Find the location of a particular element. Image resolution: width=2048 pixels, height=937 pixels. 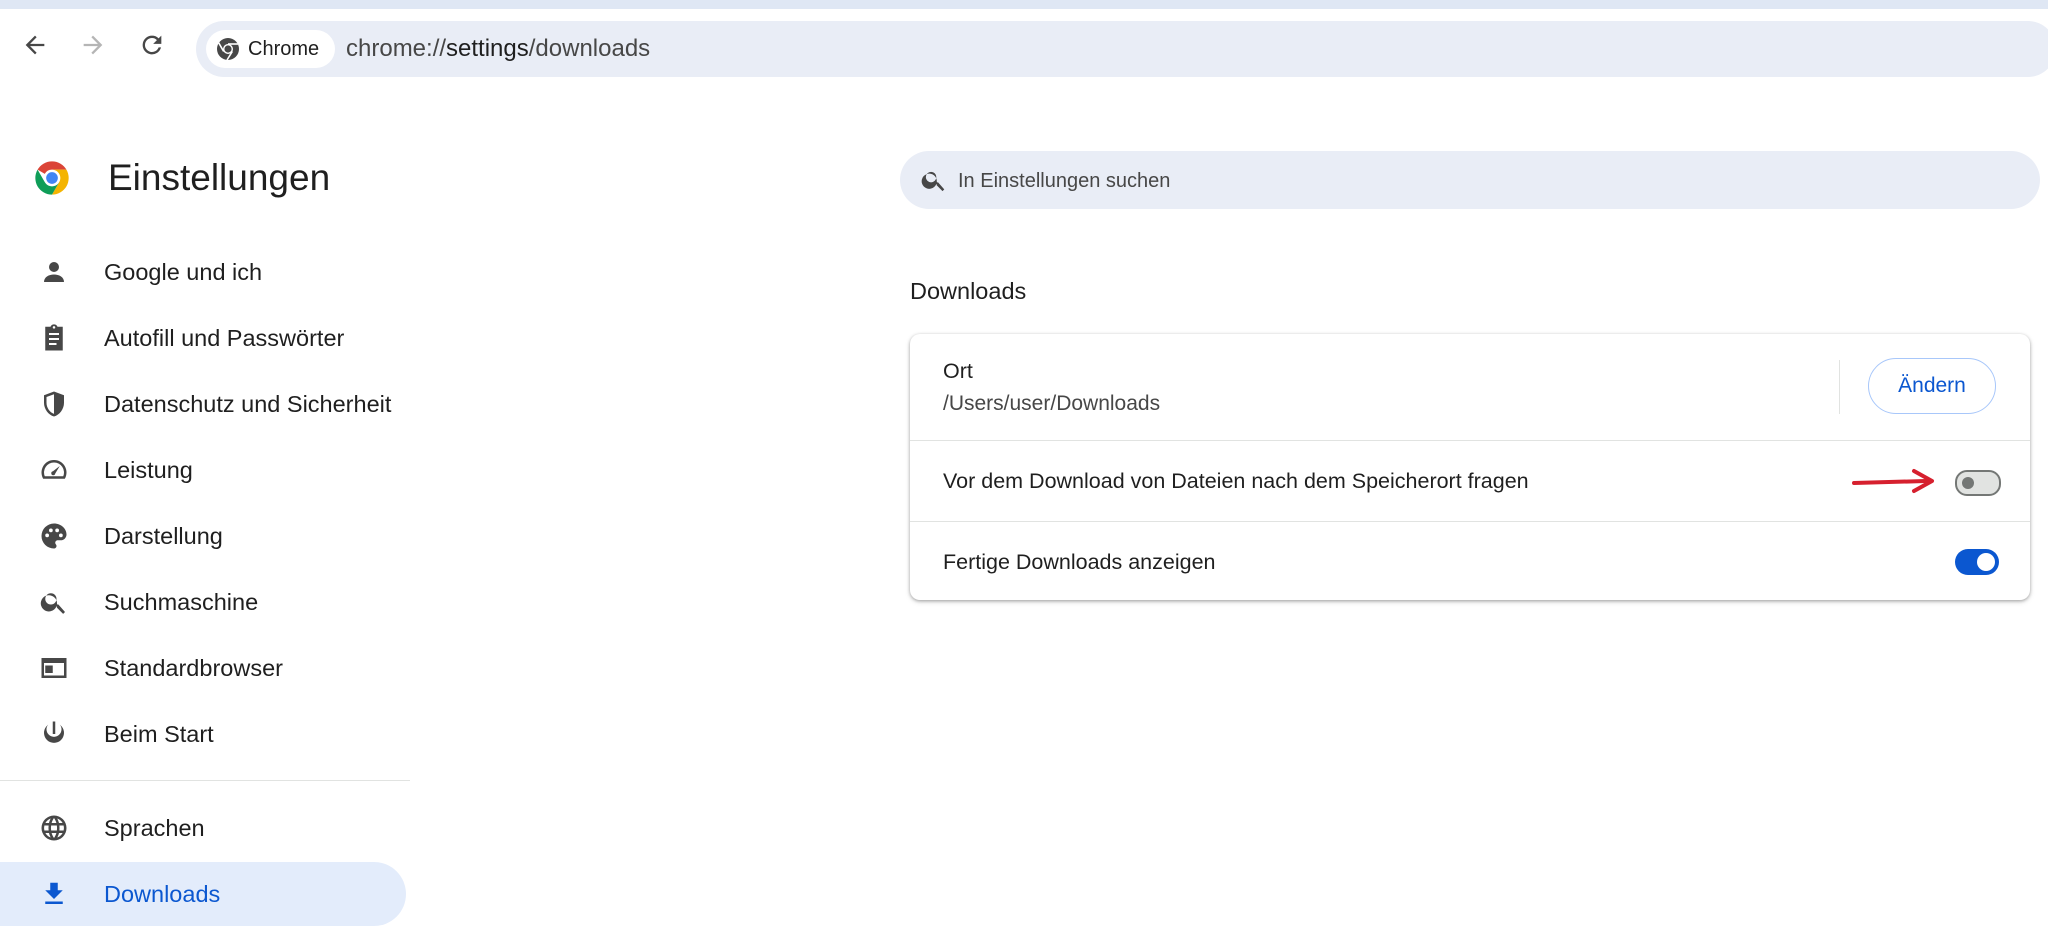

browser-toolbar: Chrome chrome://settings/downloads is located at coordinates (1024, 43).